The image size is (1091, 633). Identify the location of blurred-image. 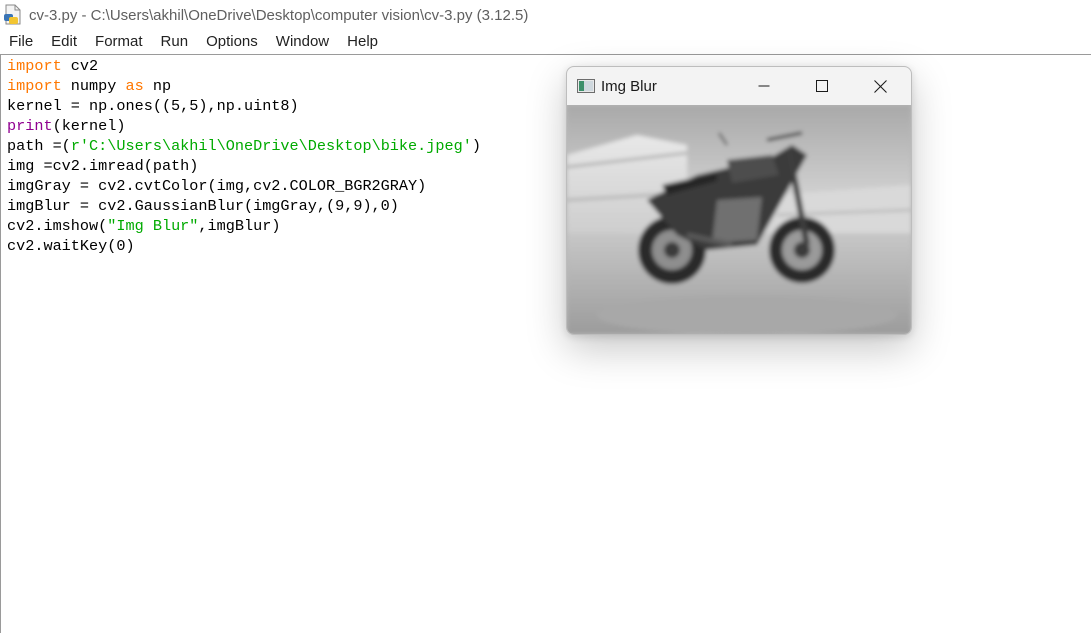
(739, 219).